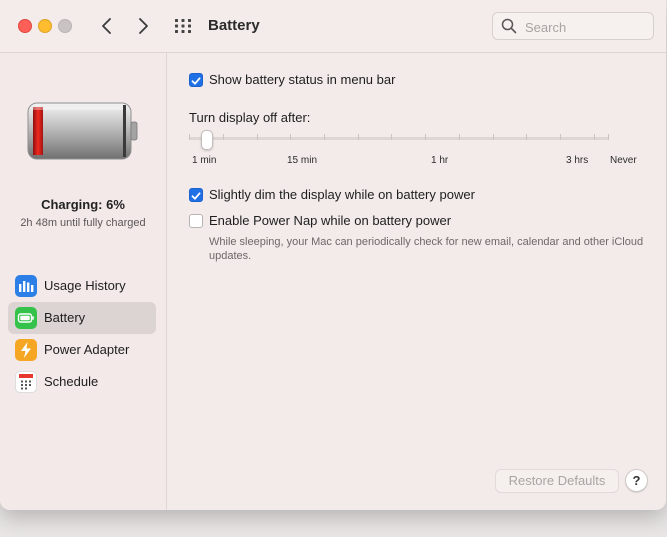 The height and width of the screenshot is (537, 667). What do you see at coordinates (71, 381) in the screenshot?
I see `sidebar-item-label: Schedule` at bounding box center [71, 381].